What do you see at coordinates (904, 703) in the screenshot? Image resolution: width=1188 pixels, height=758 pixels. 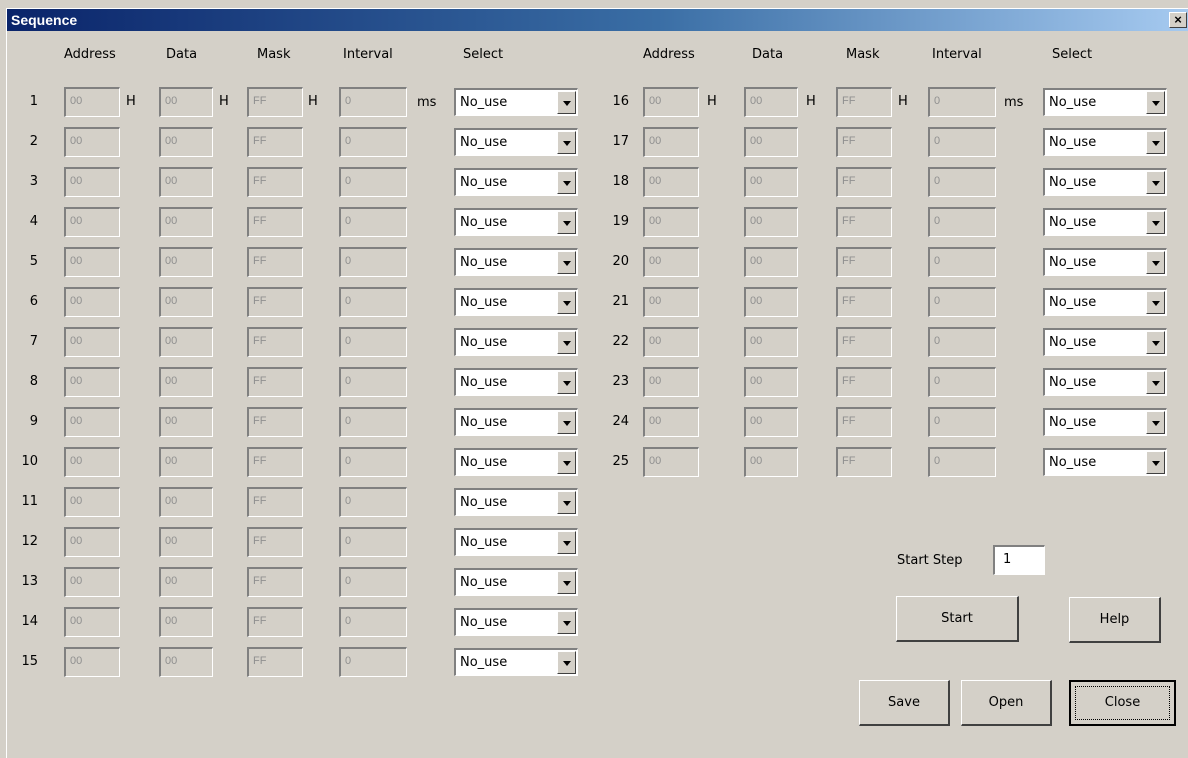 I see `save-button: Save` at bounding box center [904, 703].